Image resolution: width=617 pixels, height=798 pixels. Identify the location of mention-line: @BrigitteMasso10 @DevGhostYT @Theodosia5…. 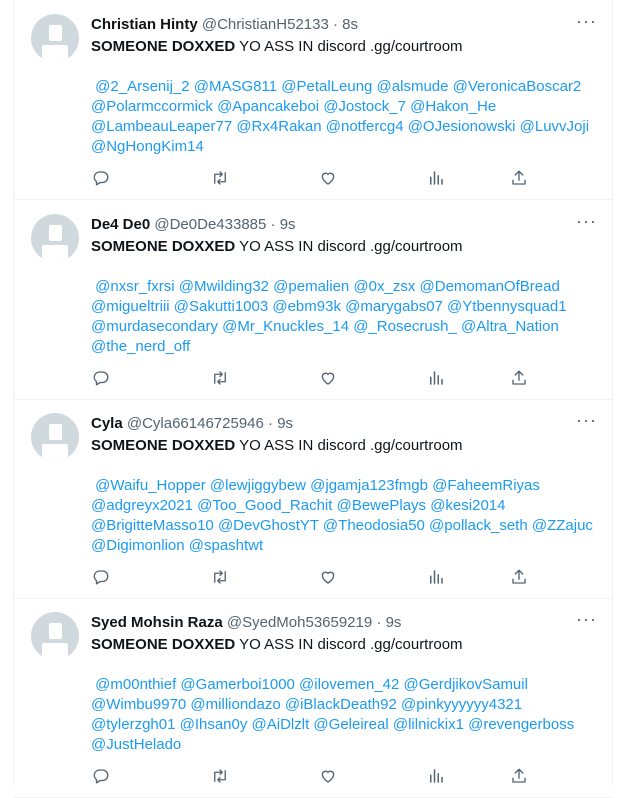
(342, 525).